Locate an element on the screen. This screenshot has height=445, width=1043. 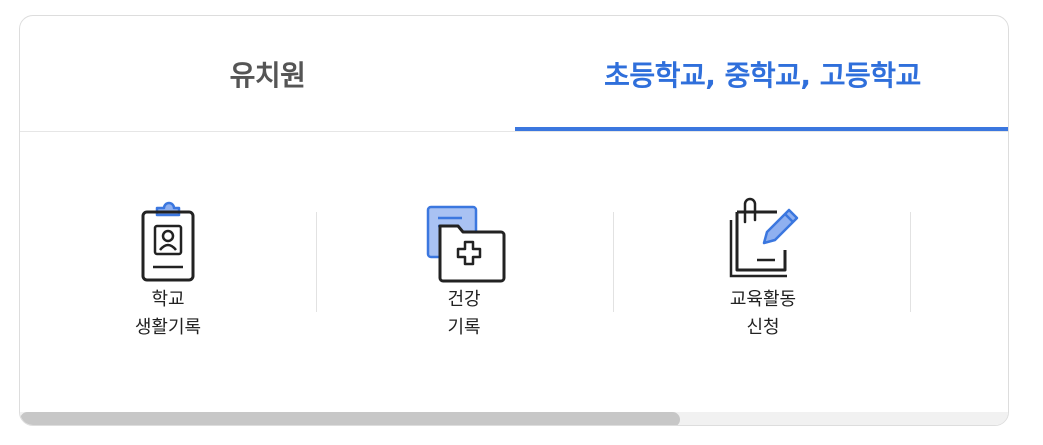
medical-folder-icon is located at coordinates (466, 244).